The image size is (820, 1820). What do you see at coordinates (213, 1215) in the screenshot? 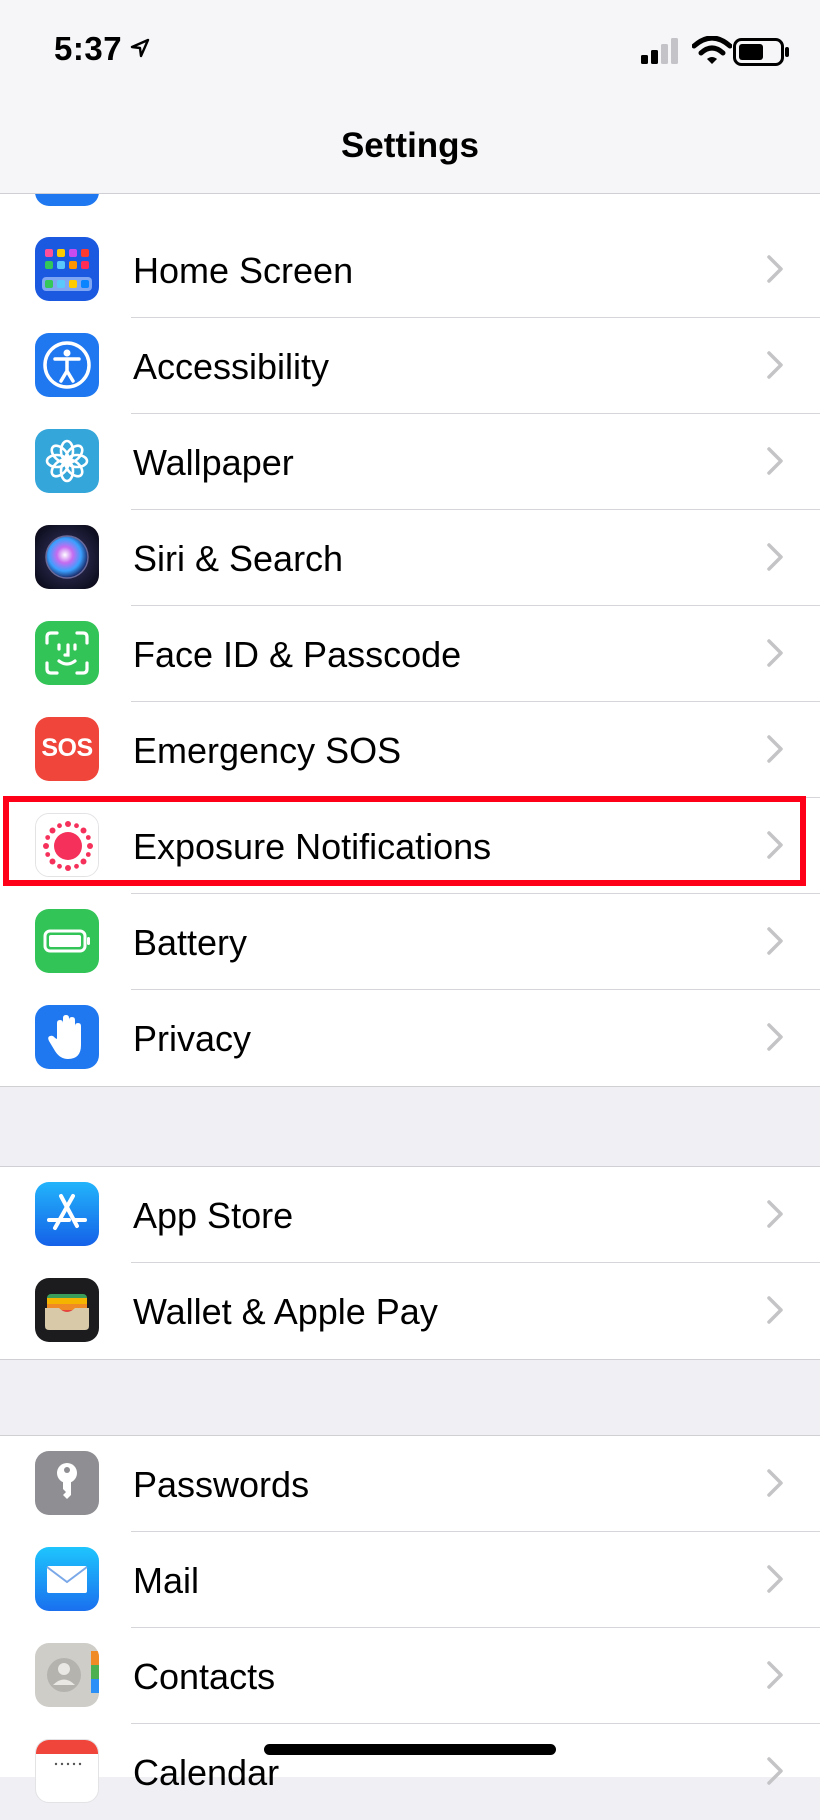
I see `settings-row-label: App Store` at bounding box center [213, 1215].